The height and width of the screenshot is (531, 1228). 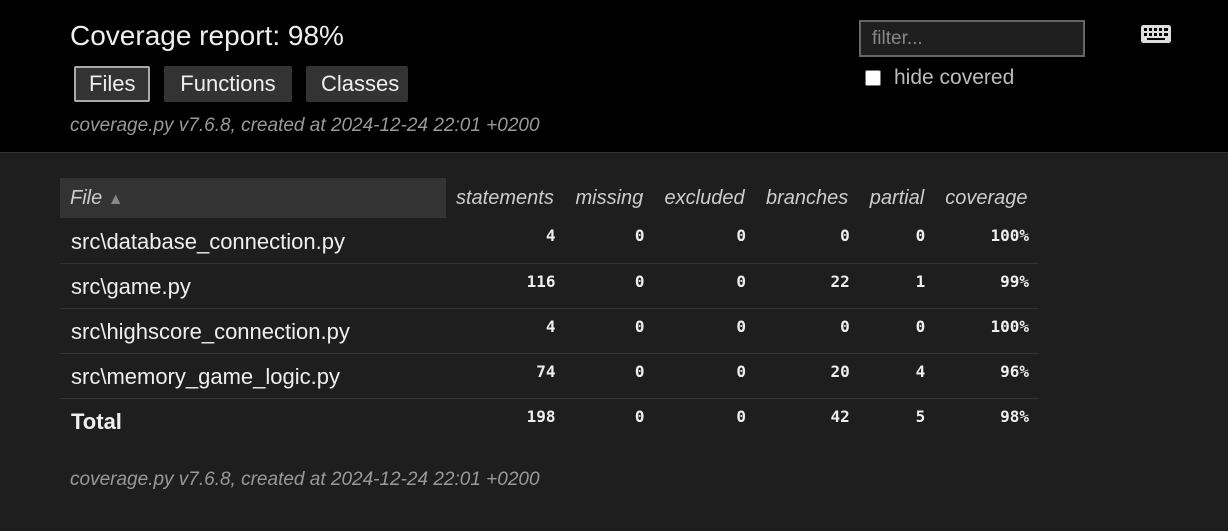 I want to click on column-header-branches: branches, so click(x=808, y=198).